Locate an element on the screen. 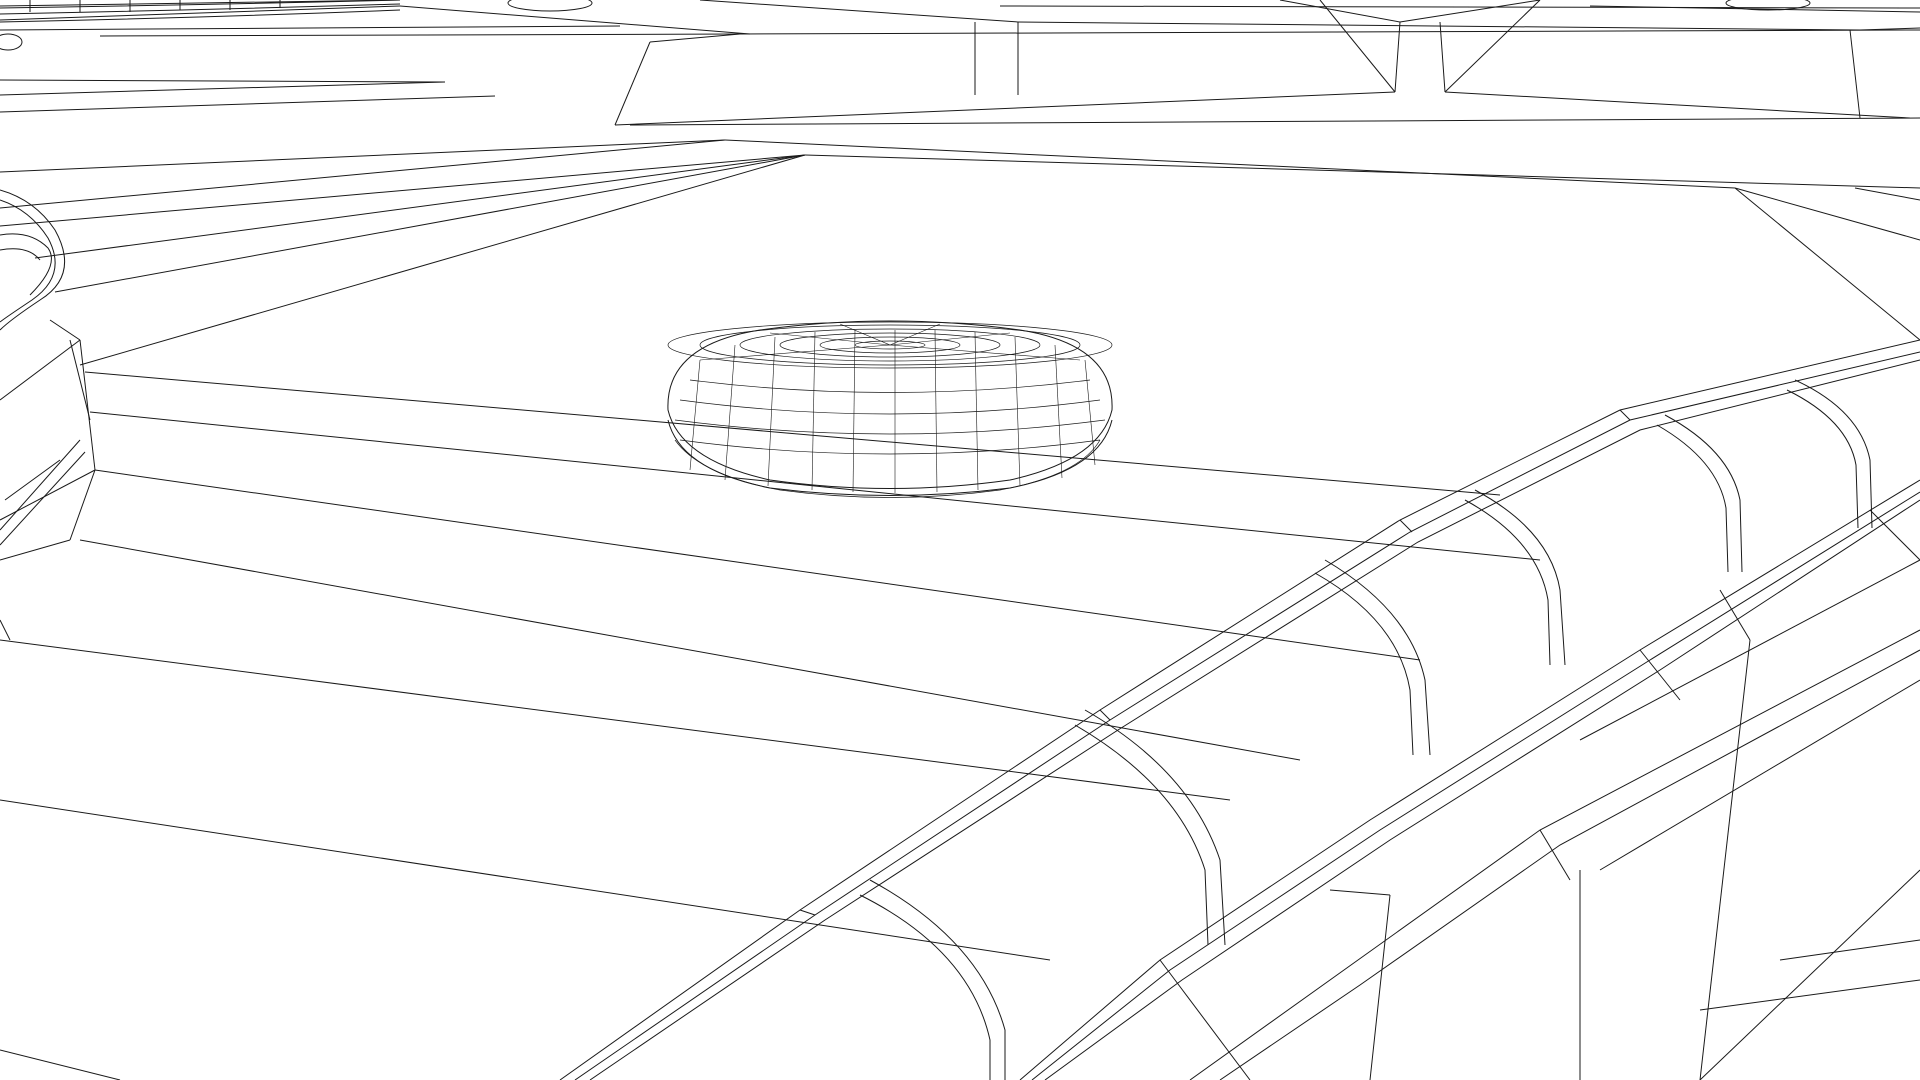  top-structure is located at coordinates (960, 62).